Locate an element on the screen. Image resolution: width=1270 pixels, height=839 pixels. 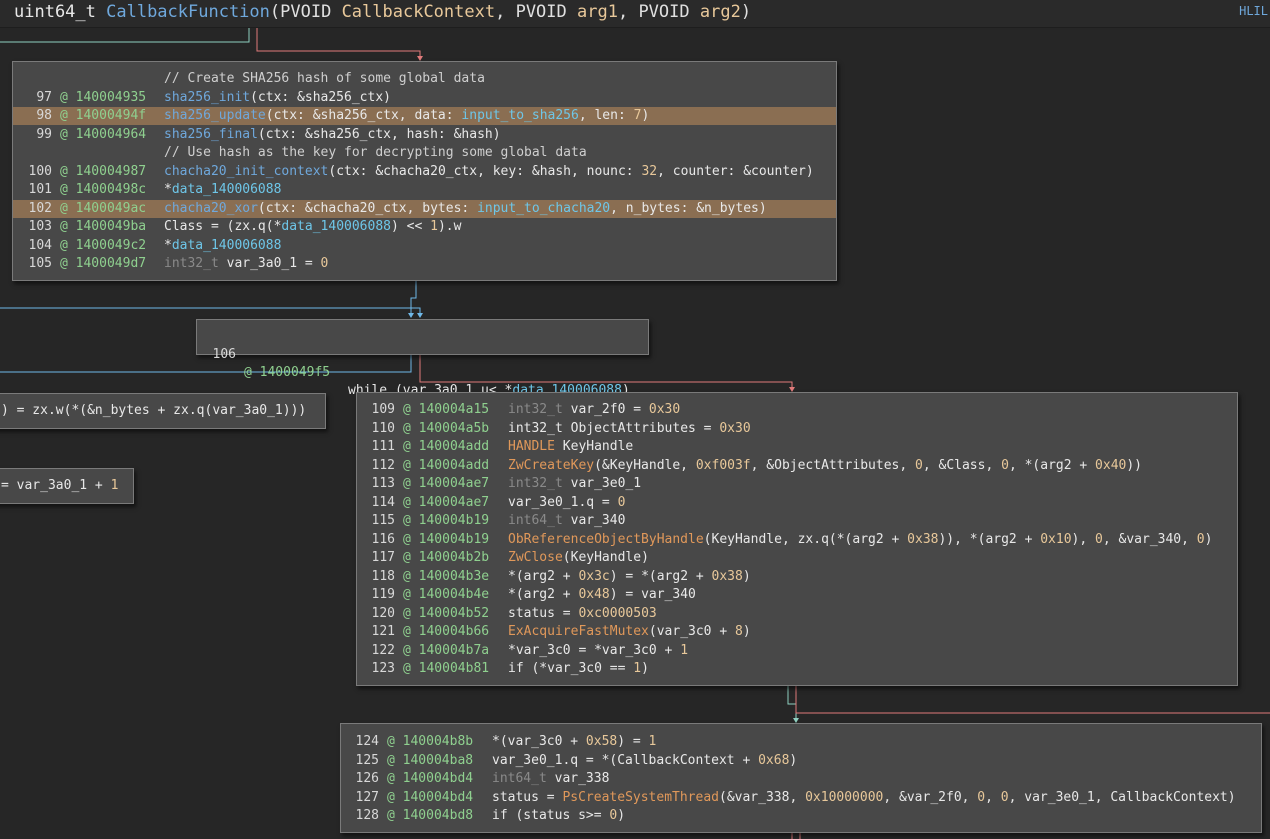
token-fn2: ZwClose is located at coordinates (535, 557).